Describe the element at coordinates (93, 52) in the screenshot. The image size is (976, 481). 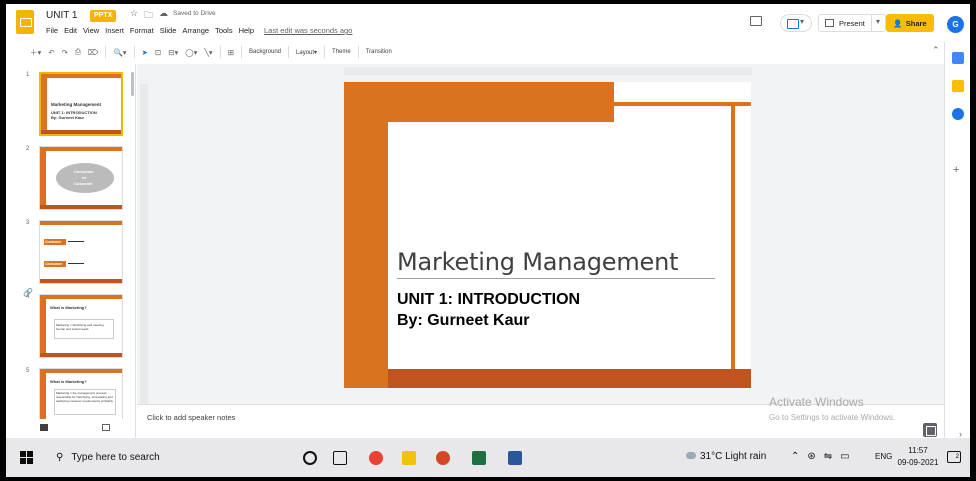
I see `paint-format-icon: ⌦` at that location.